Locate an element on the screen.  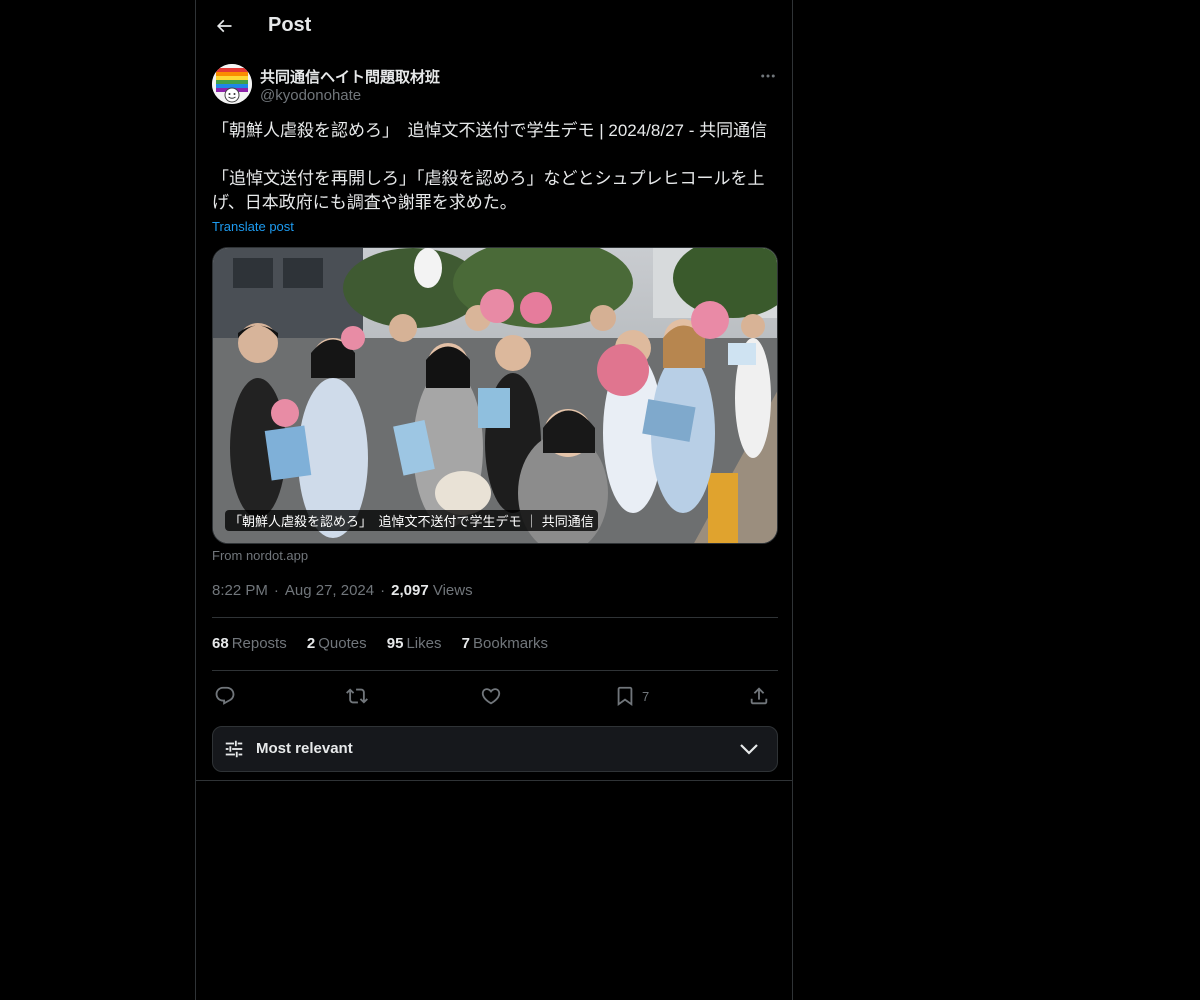
chevron-down-icon is located at coordinates (749, 749).